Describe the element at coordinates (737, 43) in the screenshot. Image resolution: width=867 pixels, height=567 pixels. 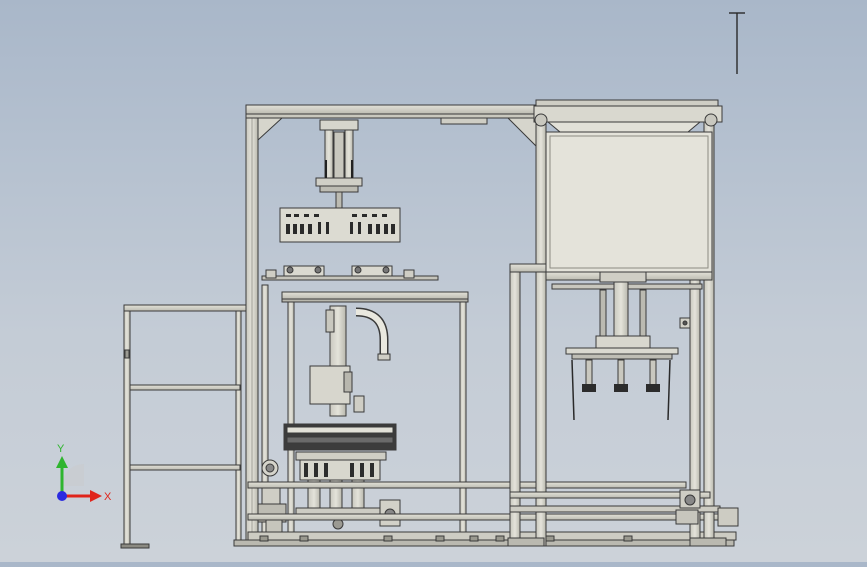
I see `dimension-marker` at that location.